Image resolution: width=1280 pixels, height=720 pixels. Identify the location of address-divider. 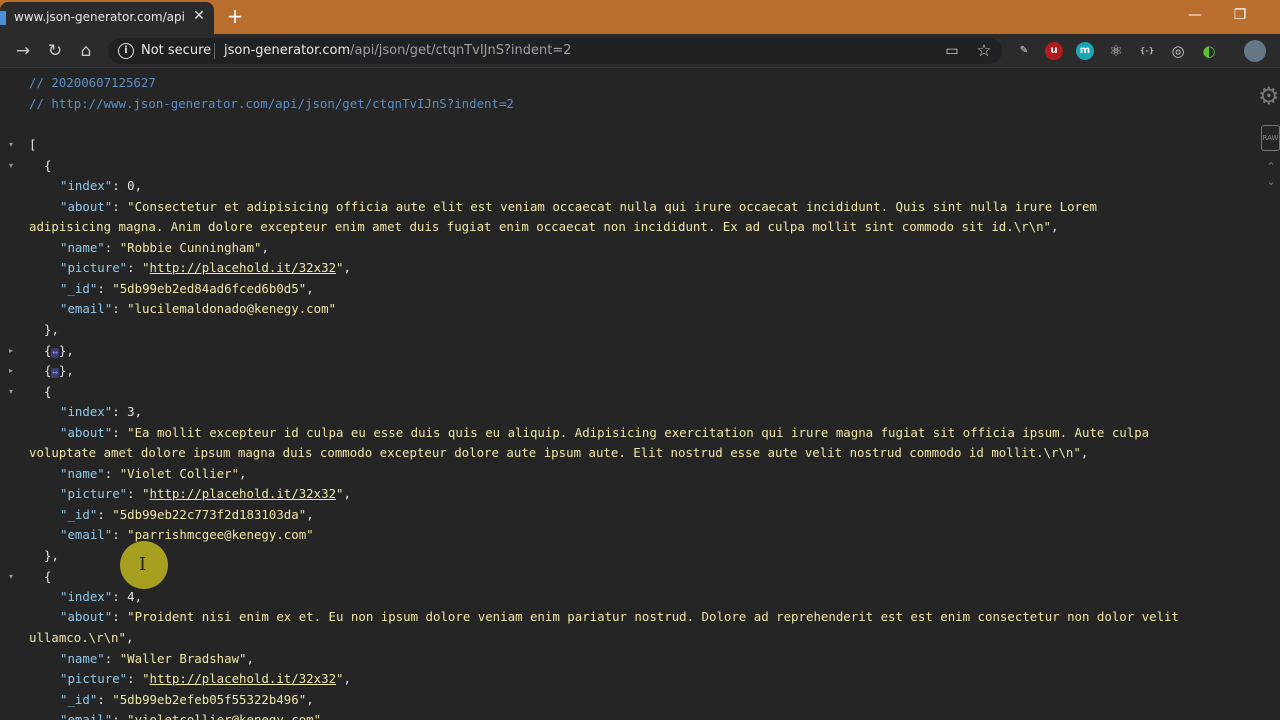
(214, 51).